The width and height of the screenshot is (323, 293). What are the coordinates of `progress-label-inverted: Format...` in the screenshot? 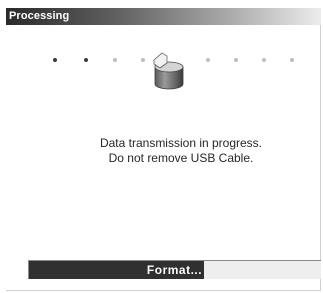 It's located at (174, 270).